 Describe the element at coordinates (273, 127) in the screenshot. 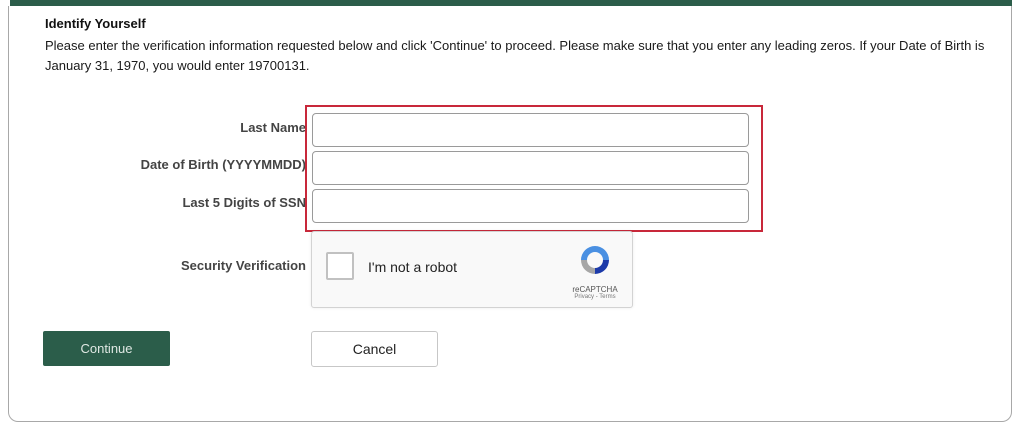

I see `last-name-label: Last Name` at that location.